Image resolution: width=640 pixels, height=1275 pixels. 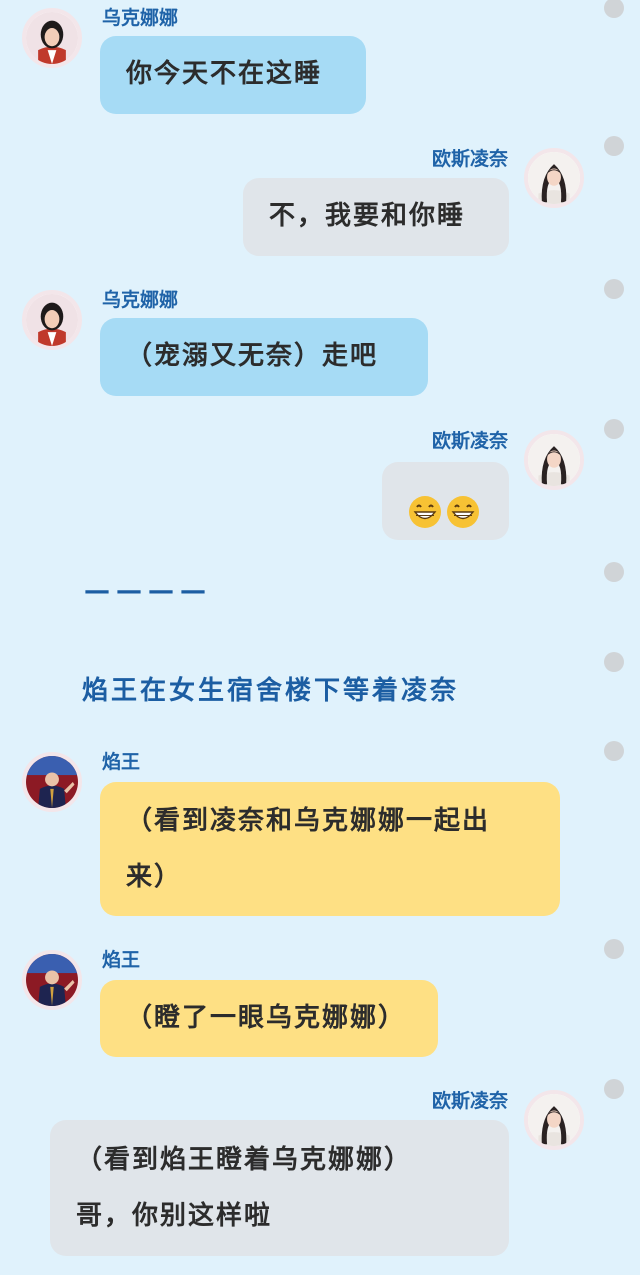 What do you see at coordinates (330, 849) in the screenshot?
I see `message-bubble: （看到凌奈和乌克娜娜一起出 来）` at bounding box center [330, 849].